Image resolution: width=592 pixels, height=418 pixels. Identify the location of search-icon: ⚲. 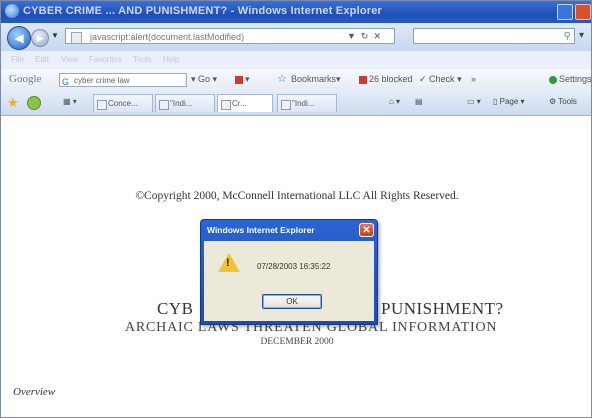
(567, 36).